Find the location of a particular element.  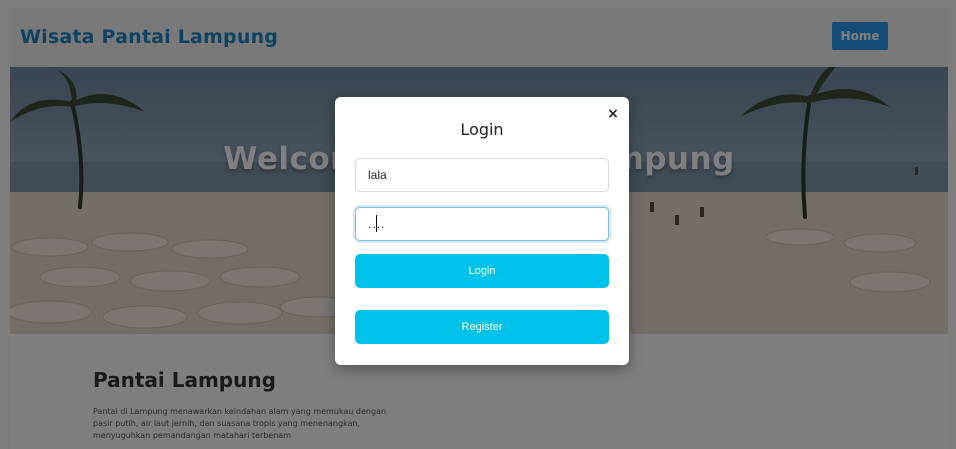

username-input is located at coordinates (482, 175).